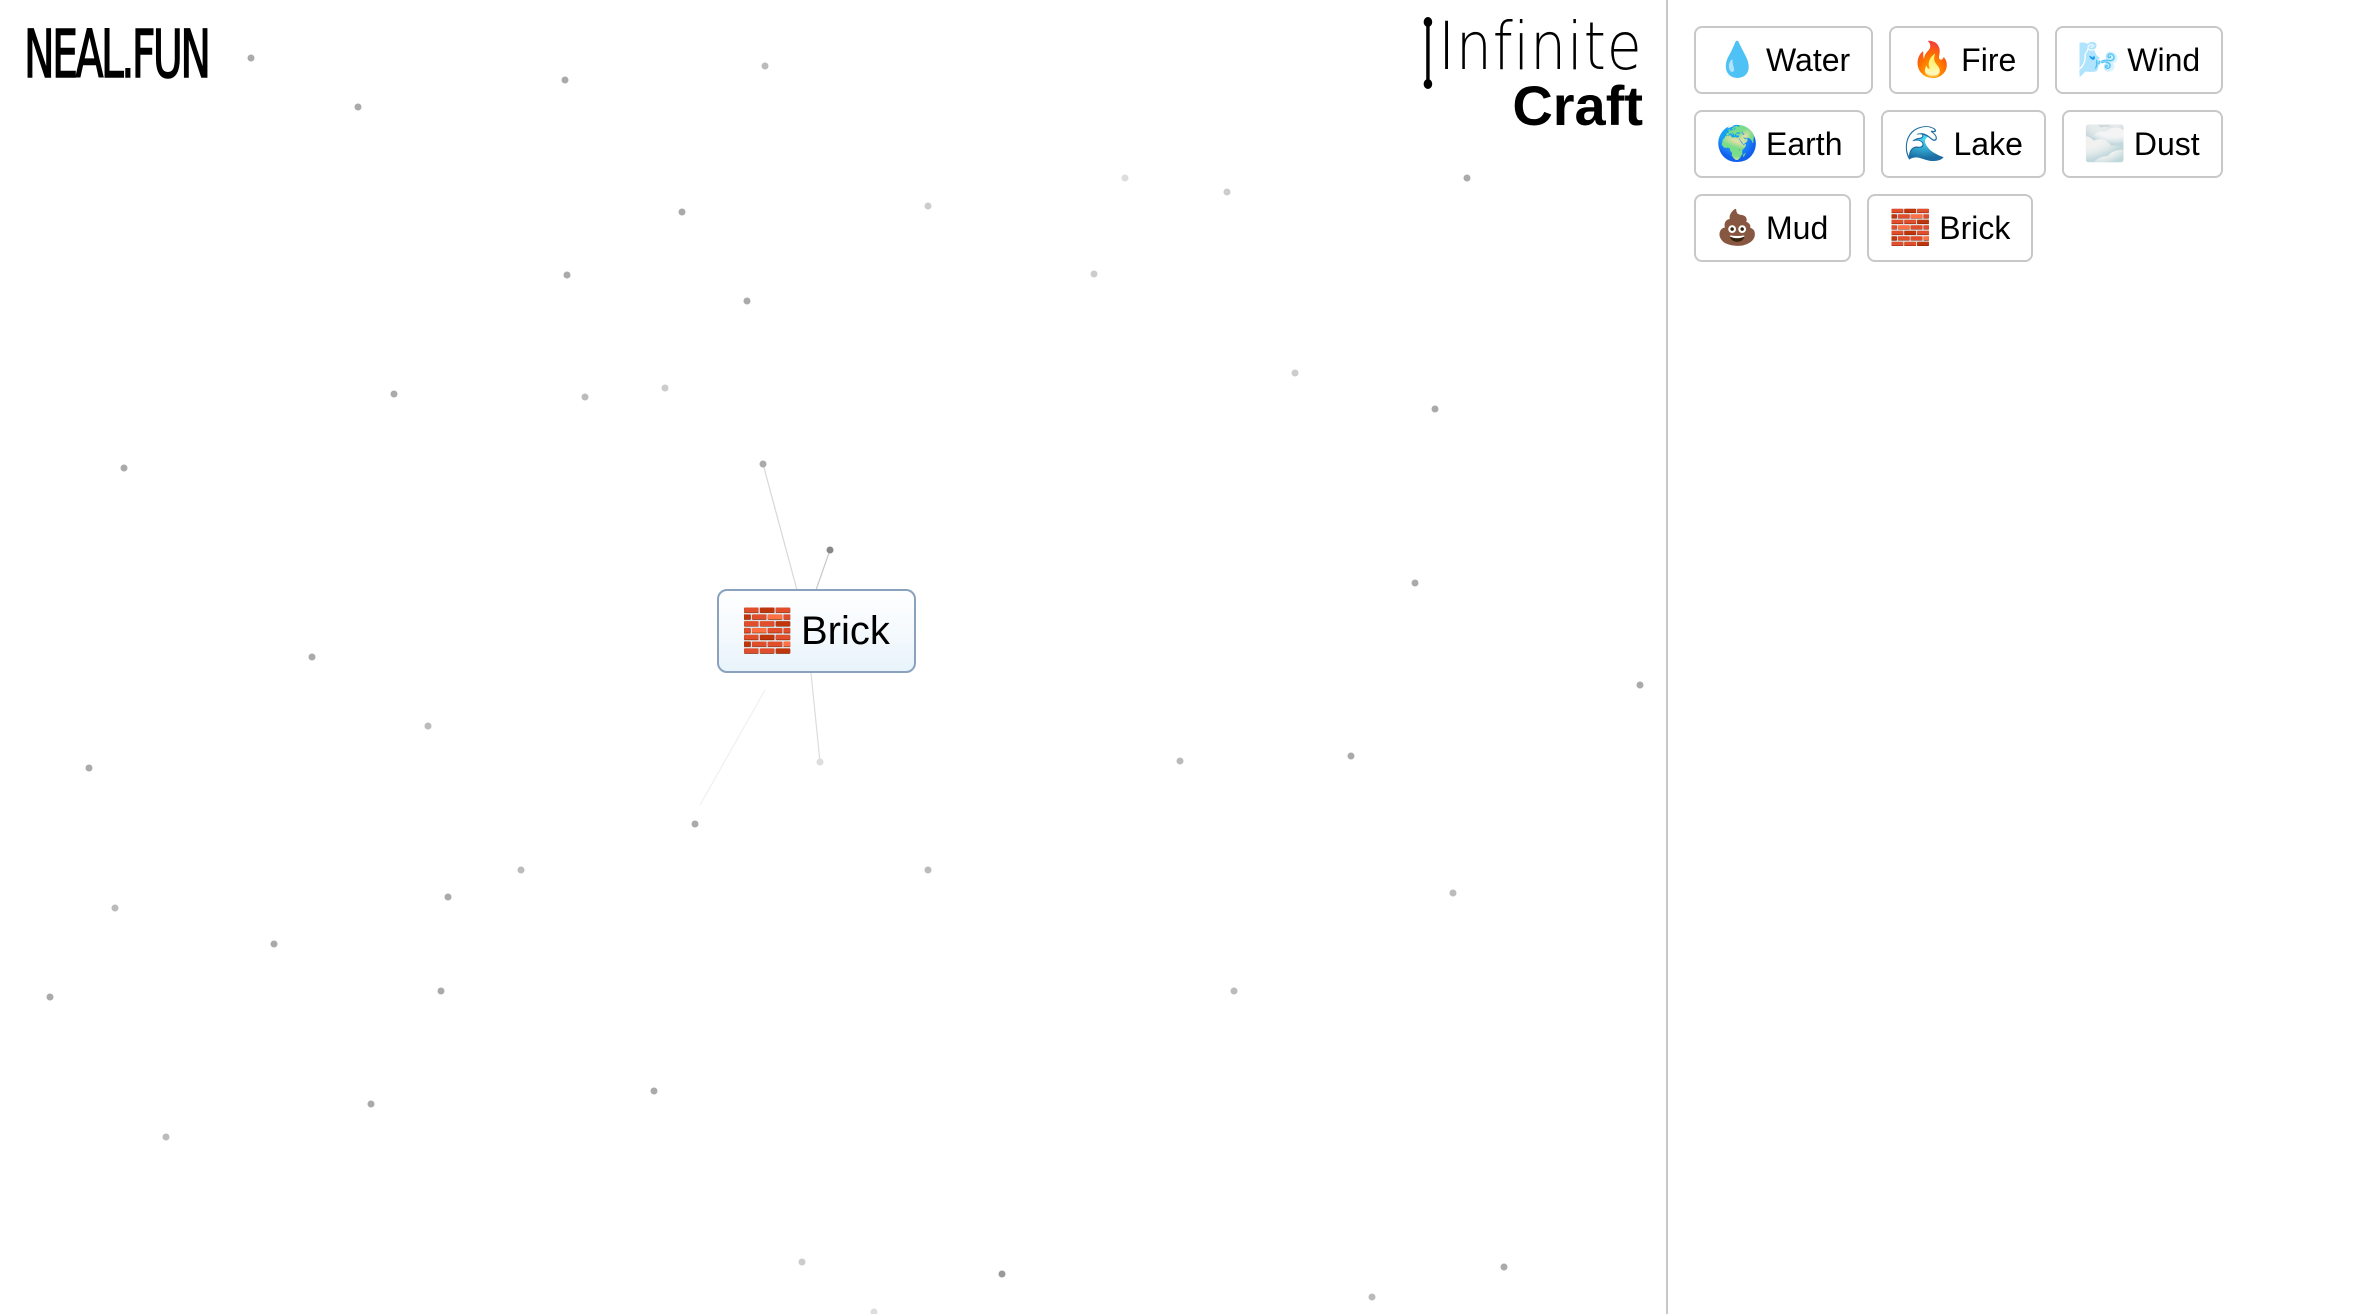 This screenshot has height=1314, width=2360. I want to click on element-mud: 💩 Mud, so click(1773, 228).